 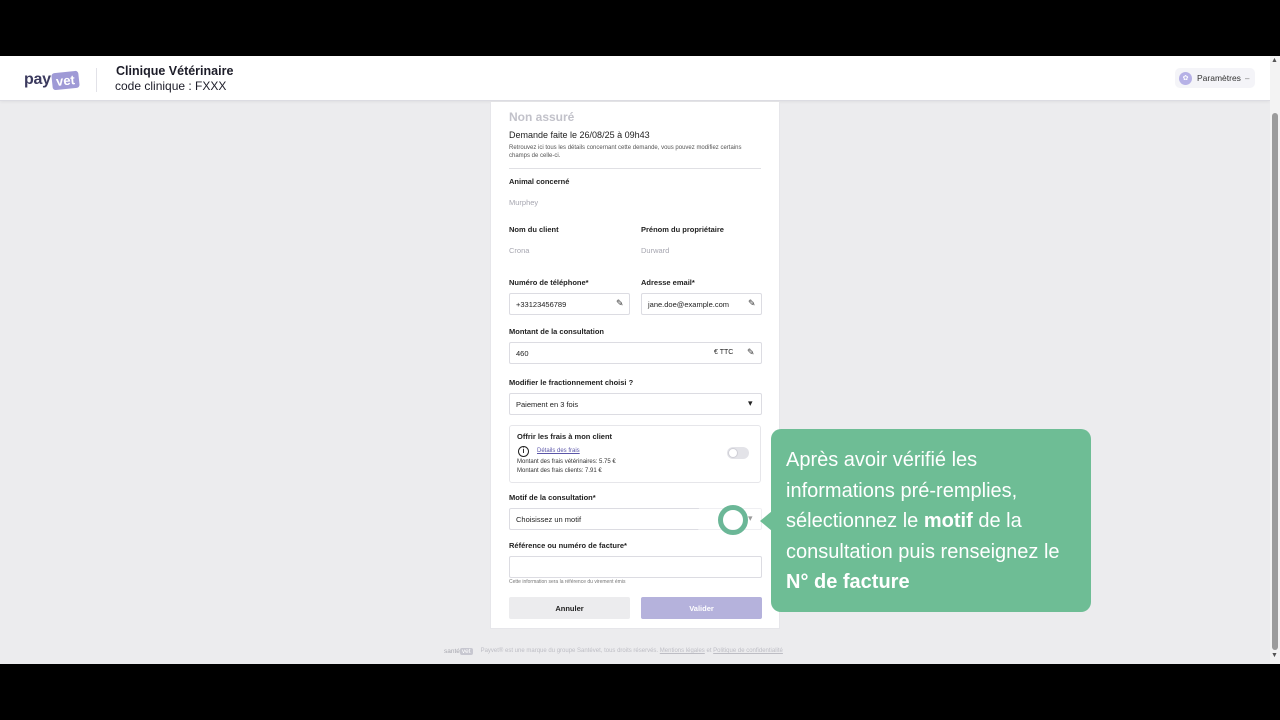 I want to click on offer-fees-toggle, so click(x=738, y=453).